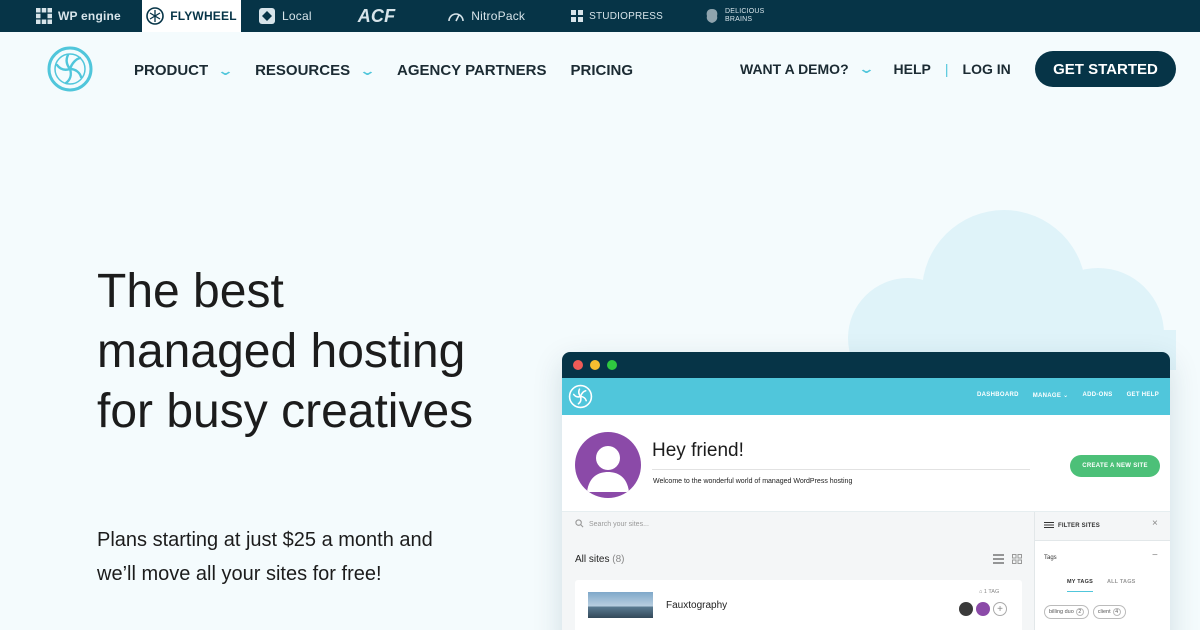  I want to click on mockup-nav-gethelp: GET HELP, so click(1143, 395).